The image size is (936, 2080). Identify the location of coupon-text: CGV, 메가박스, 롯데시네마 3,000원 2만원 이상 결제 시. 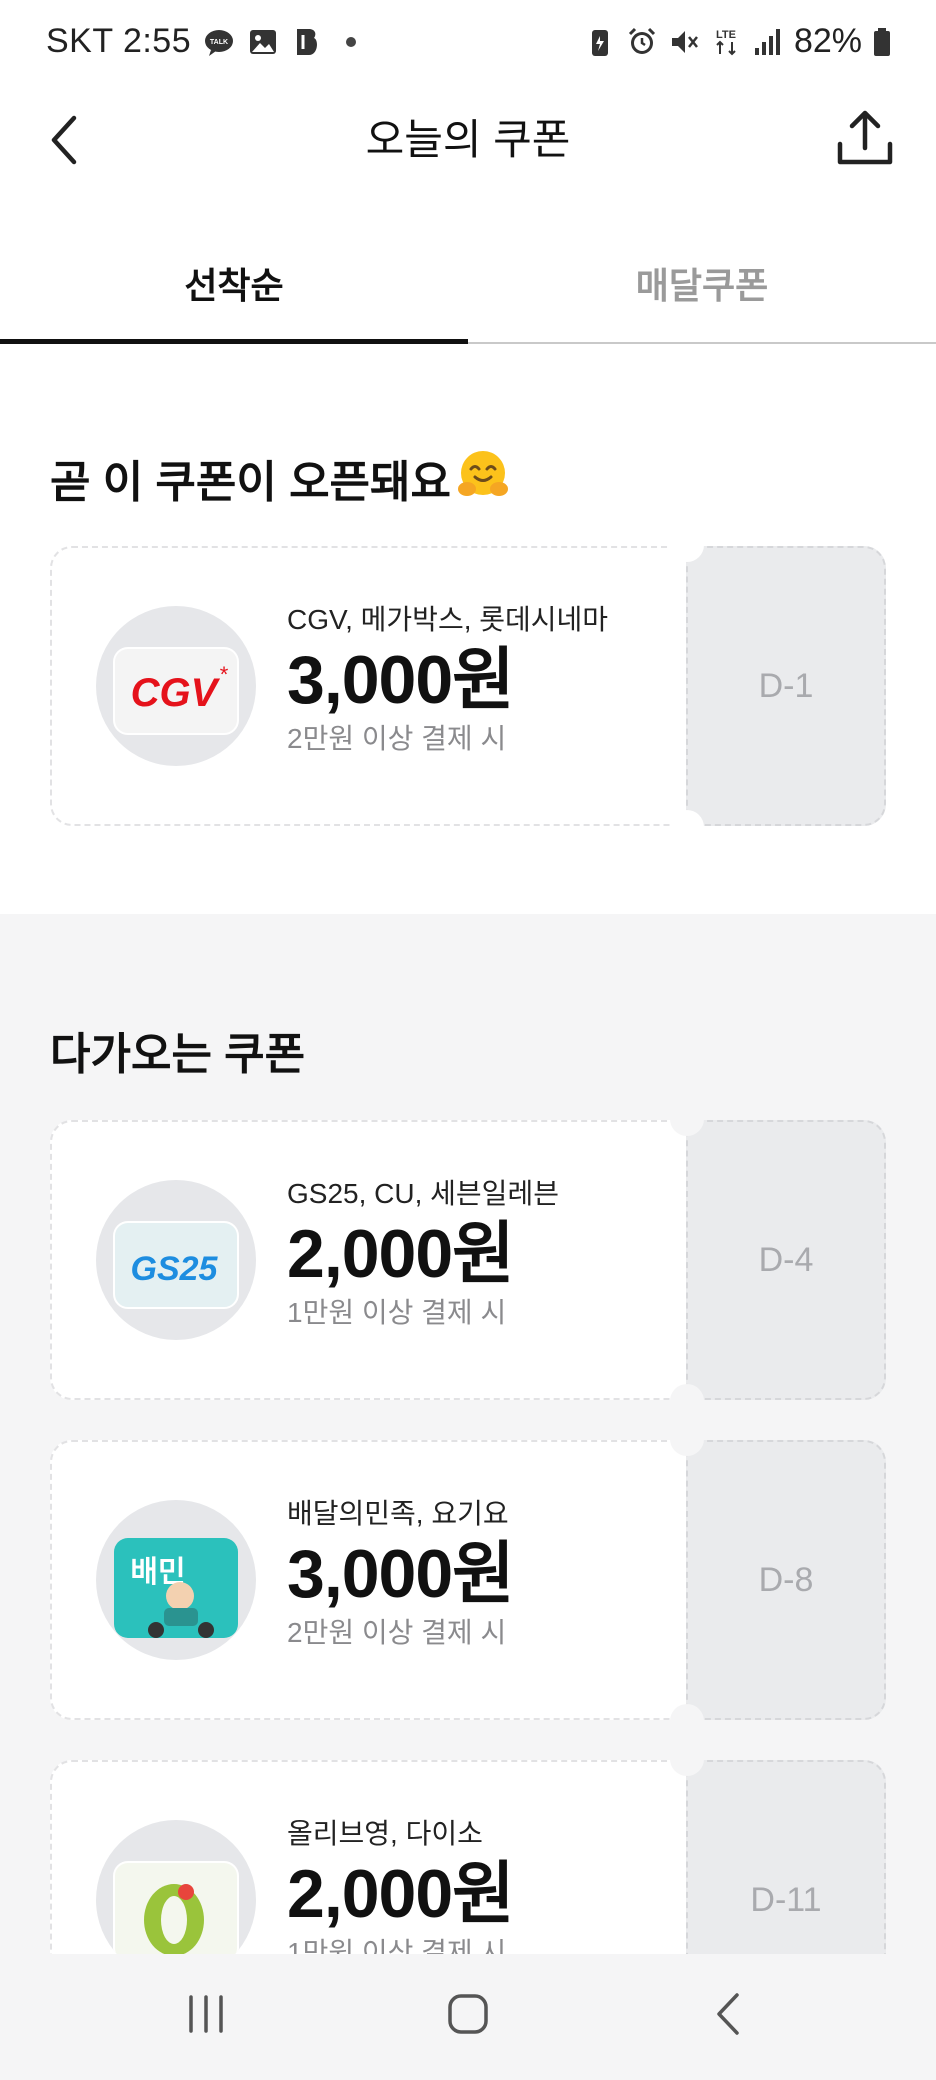
(447, 679).